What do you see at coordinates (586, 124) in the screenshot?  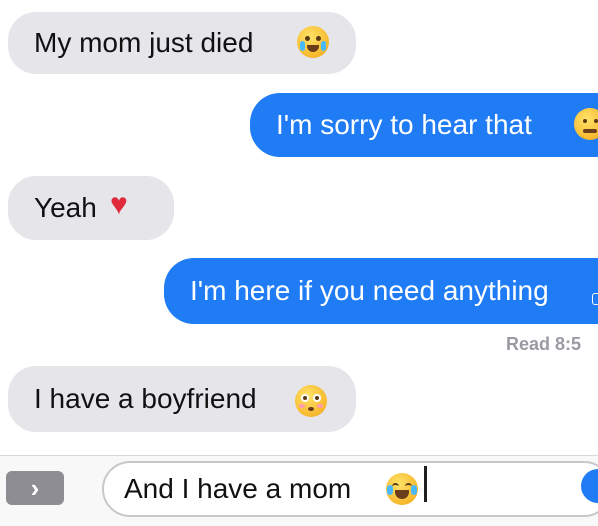 I see `sad-face-emoji` at bounding box center [586, 124].